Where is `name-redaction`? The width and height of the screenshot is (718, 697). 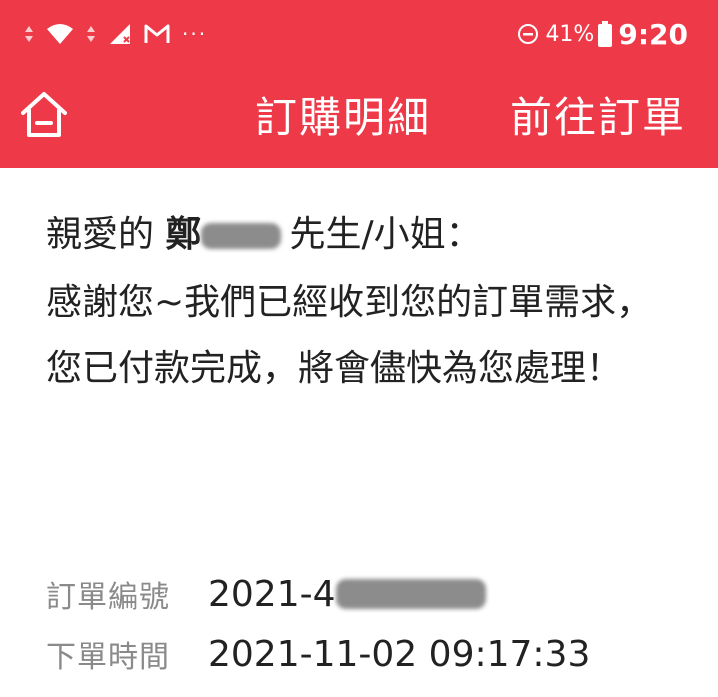
name-redaction is located at coordinates (241, 236).